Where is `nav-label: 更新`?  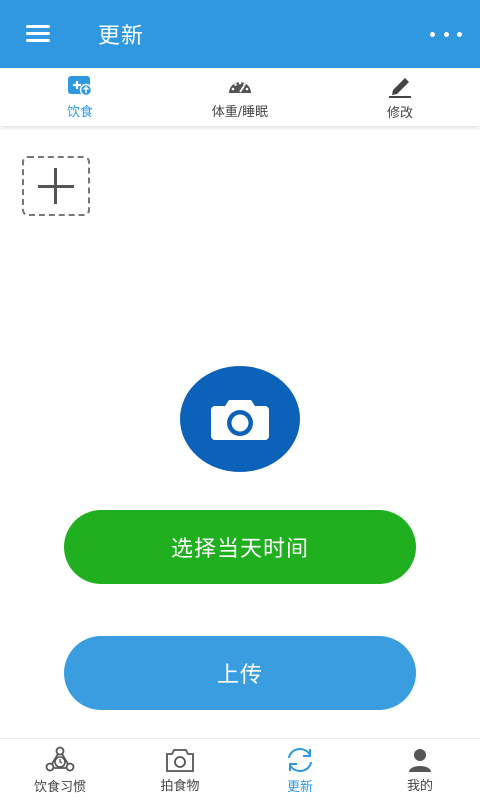
nav-label: 更新 is located at coordinates (299, 787).